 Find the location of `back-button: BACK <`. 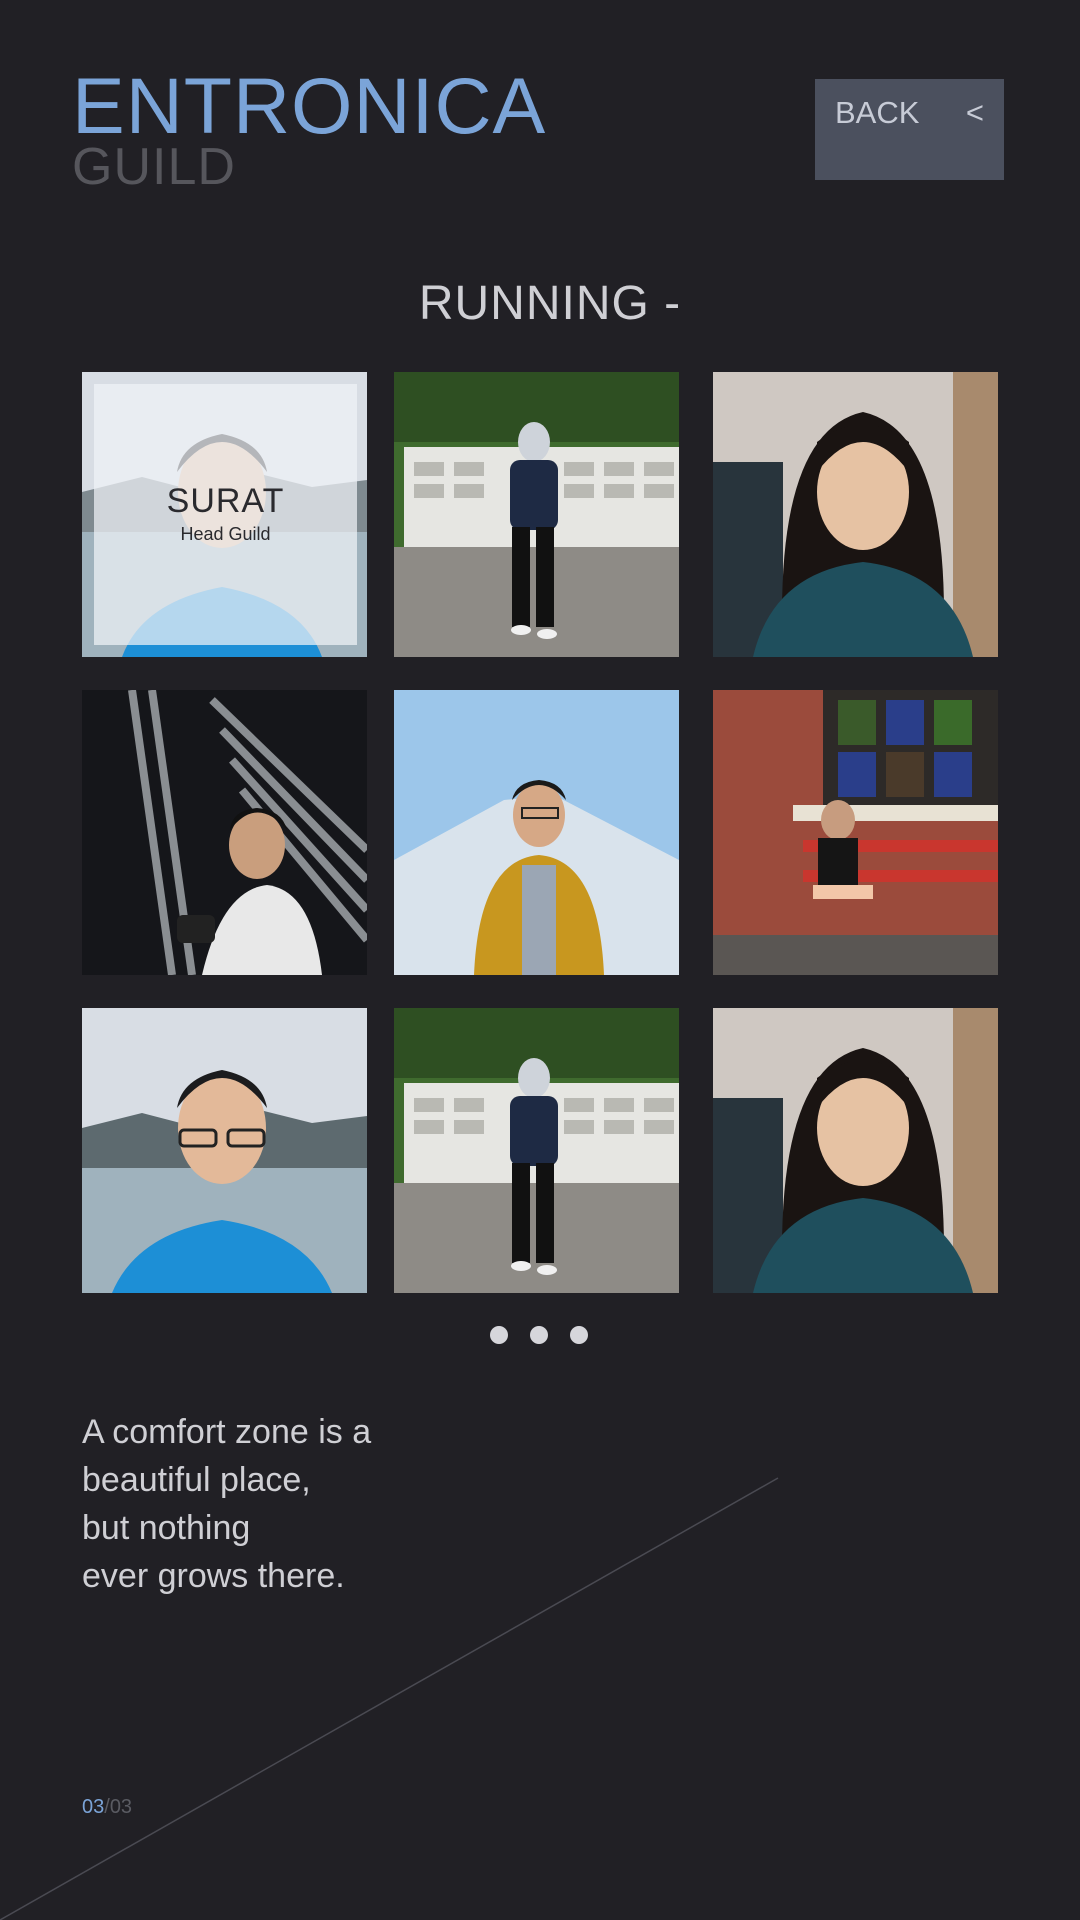

back-button: BACK < is located at coordinates (909, 129).